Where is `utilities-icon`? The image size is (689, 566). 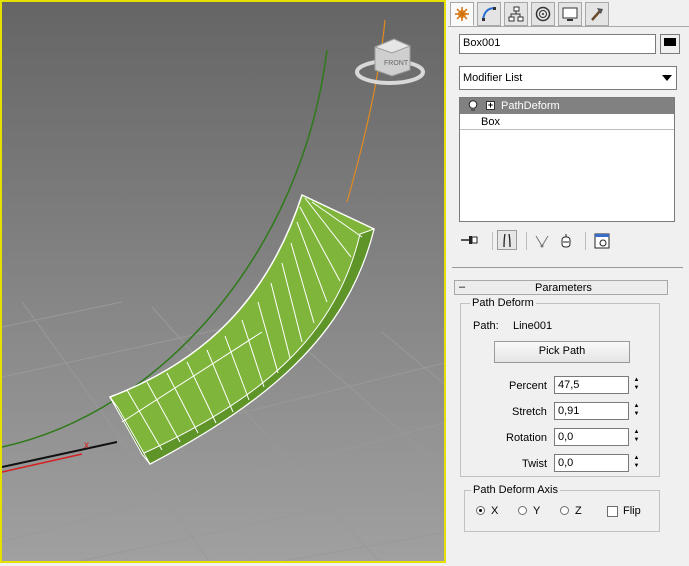 utilities-icon is located at coordinates (597, 14).